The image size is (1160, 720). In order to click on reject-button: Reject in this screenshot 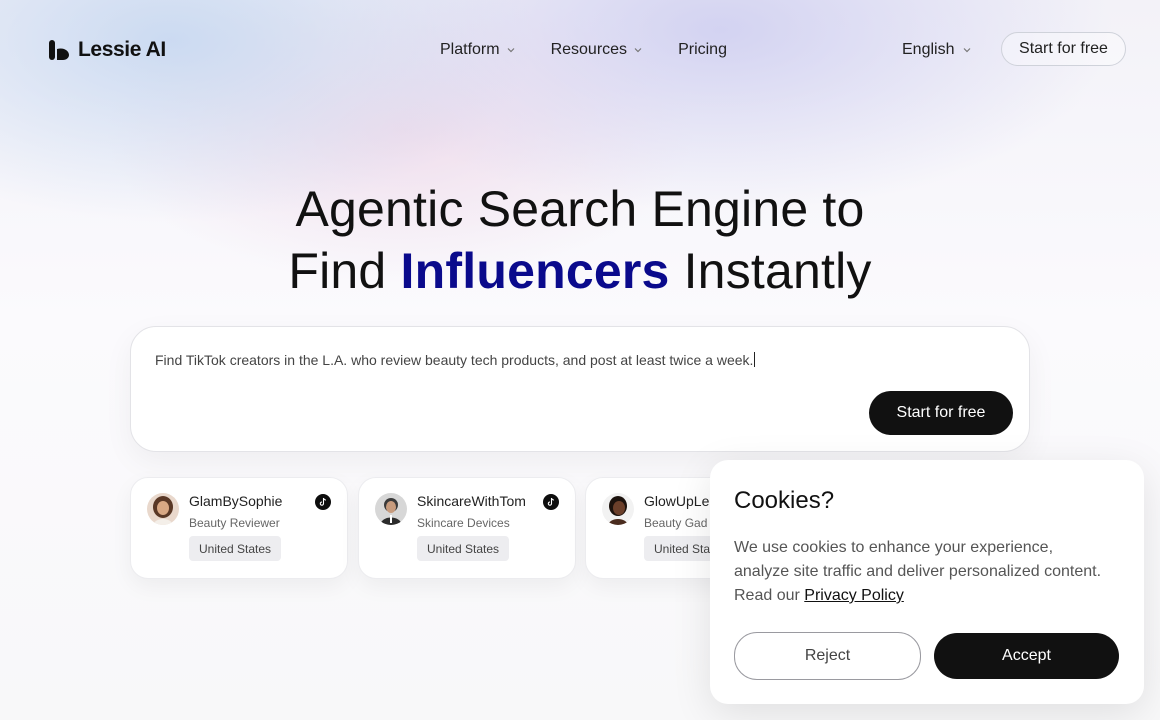, I will do `click(827, 656)`.